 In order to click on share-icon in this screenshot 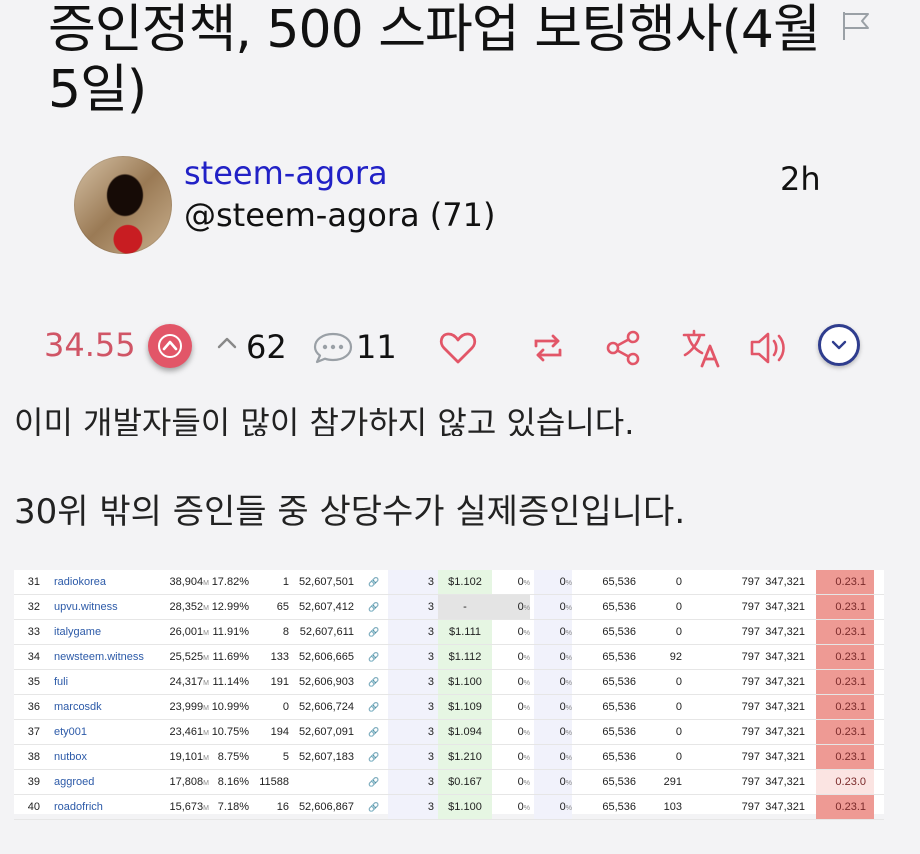, I will do `click(624, 348)`.